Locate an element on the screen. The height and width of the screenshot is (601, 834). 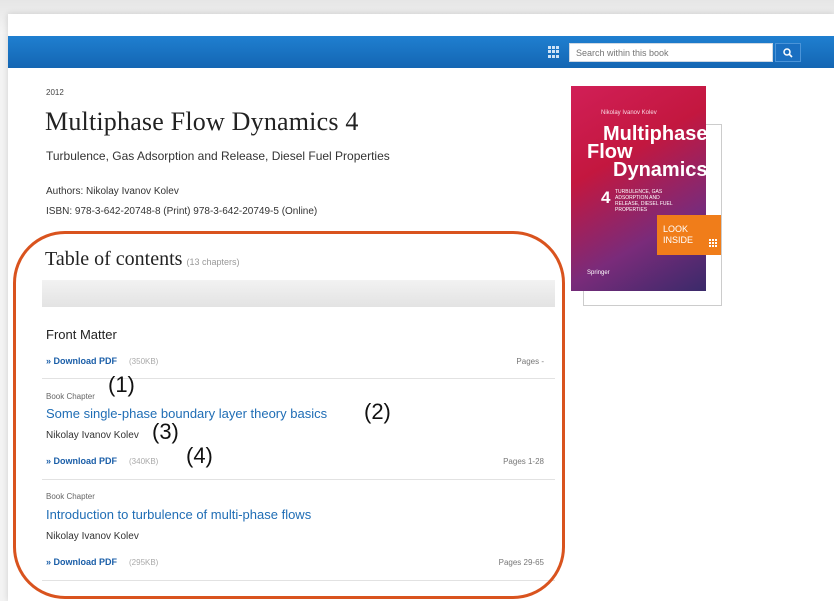
cover-title-line-3: Dynamics is located at coordinates (659, 170).